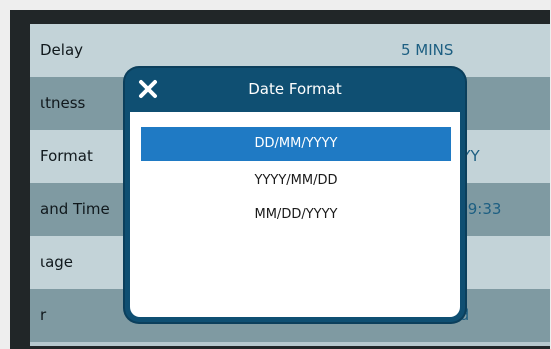 The height and width of the screenshot is (349, 551). What do you see at coordinates (75, 209) in the screenshot?
I see `row-label: and Time` at bounding box center [75, 209].